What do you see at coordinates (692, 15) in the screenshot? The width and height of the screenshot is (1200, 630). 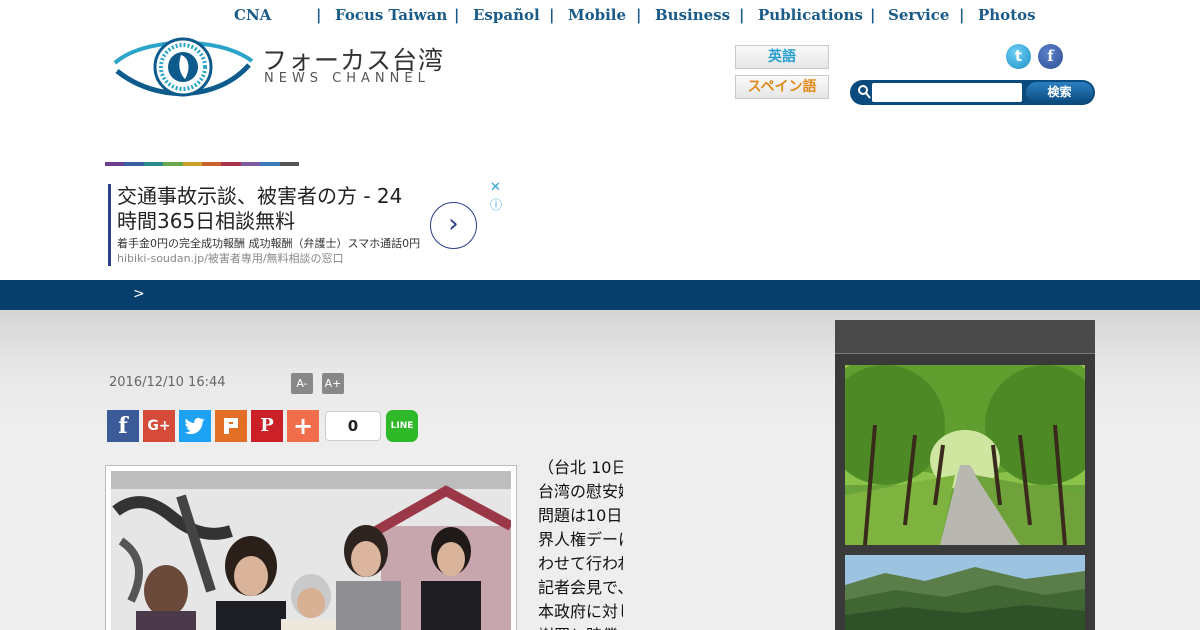 I see `nav-business: Business` at bounding box center [692, 15].